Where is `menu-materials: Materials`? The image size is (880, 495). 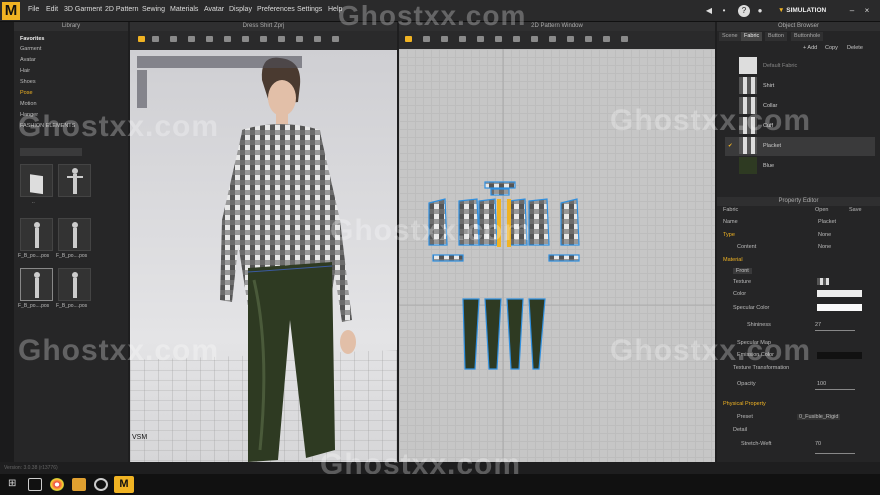
menu-materials: Materials is located at coordinates (184, 9).